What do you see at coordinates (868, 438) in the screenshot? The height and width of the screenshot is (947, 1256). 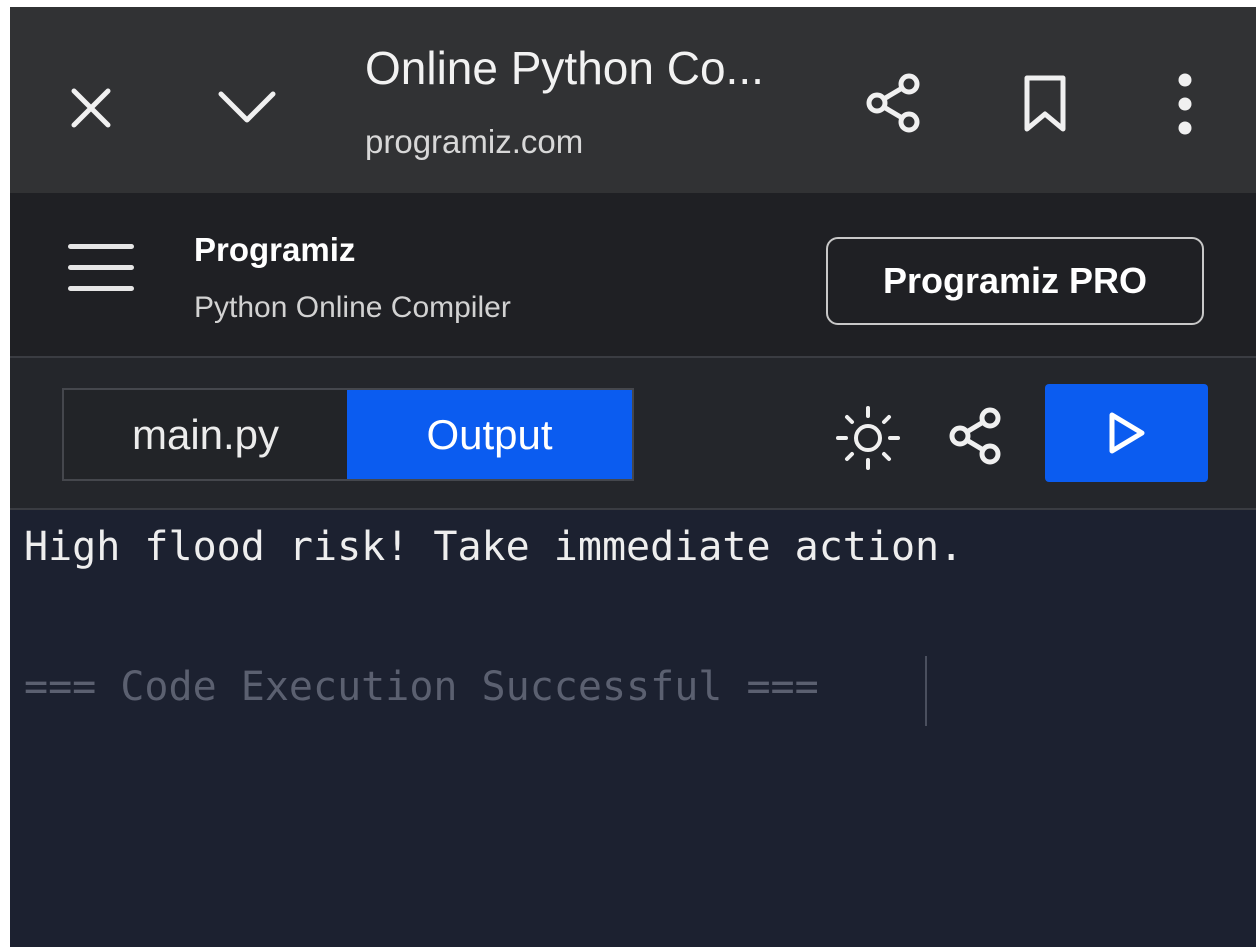 I see `sun-icon` at bounding box center [868, 438].